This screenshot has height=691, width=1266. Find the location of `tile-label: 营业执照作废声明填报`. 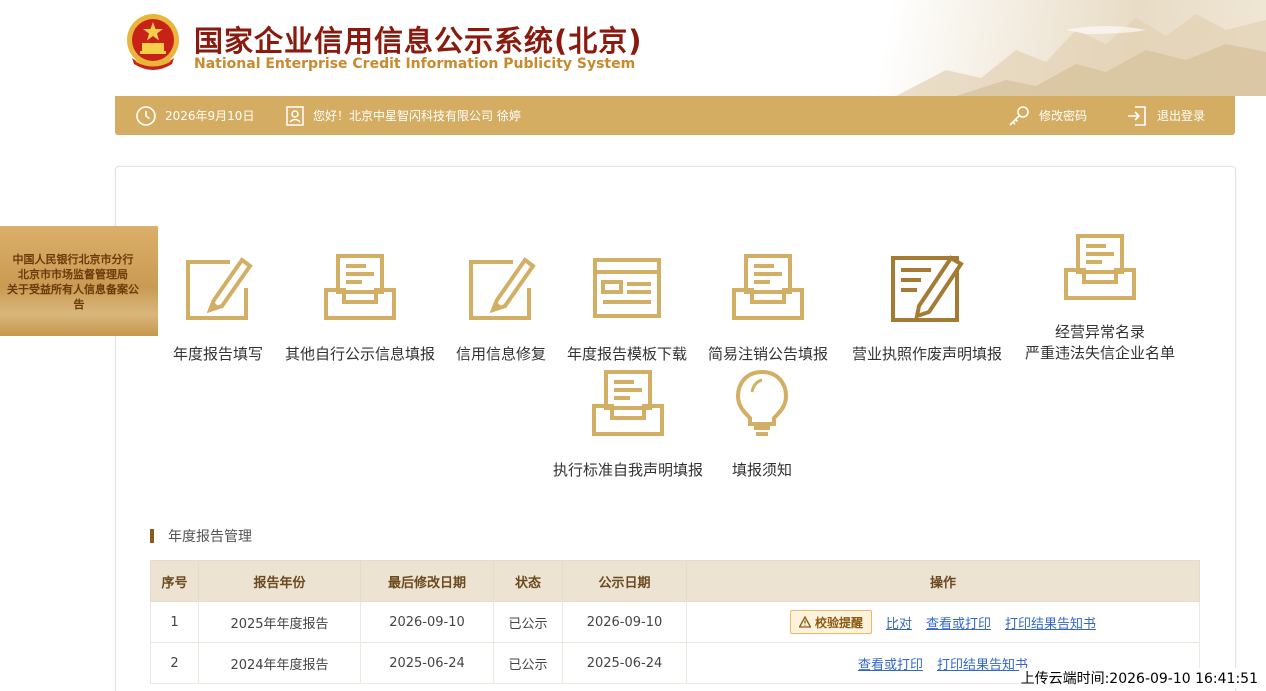

tile-label: 营业执照作废声明填报 is located at coordinates (926, 354).